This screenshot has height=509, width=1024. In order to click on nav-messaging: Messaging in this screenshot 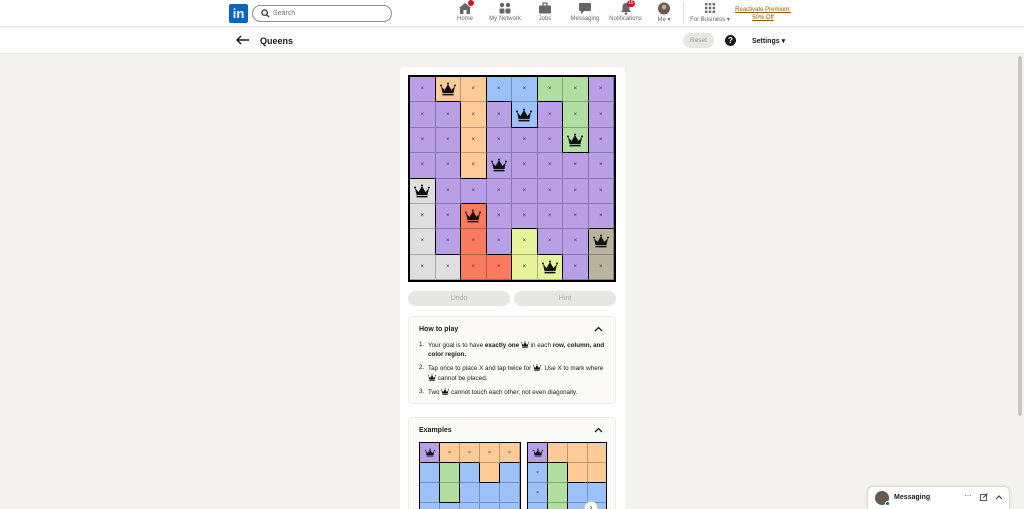, I will do `click(585, 14)`.